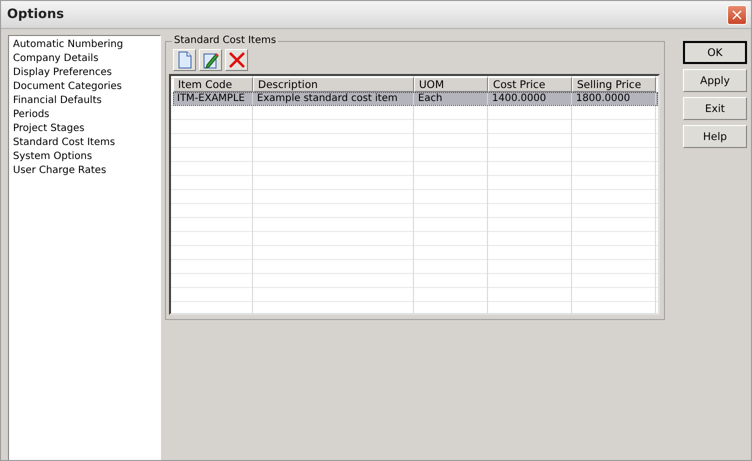 The height and width of the screenshot is (461, 752). Describe the element at coordinates (715, 136) in the screenshot. I see `dialog-button: Help` at that location.